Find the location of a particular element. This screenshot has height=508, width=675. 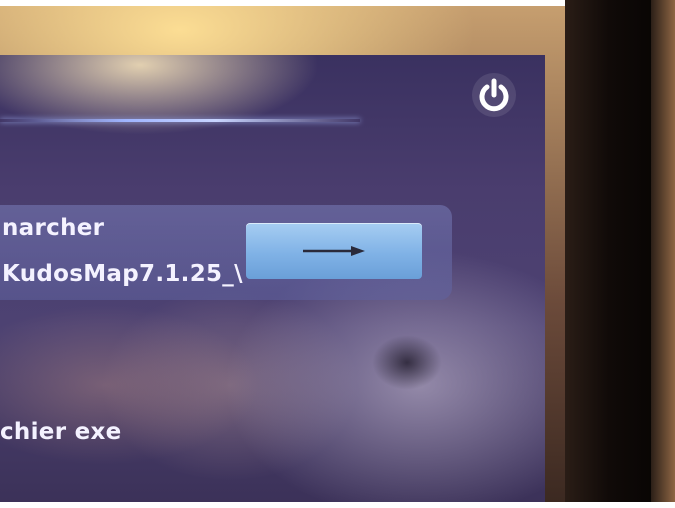

image-border-bottom is located at coordinates (337, 505).